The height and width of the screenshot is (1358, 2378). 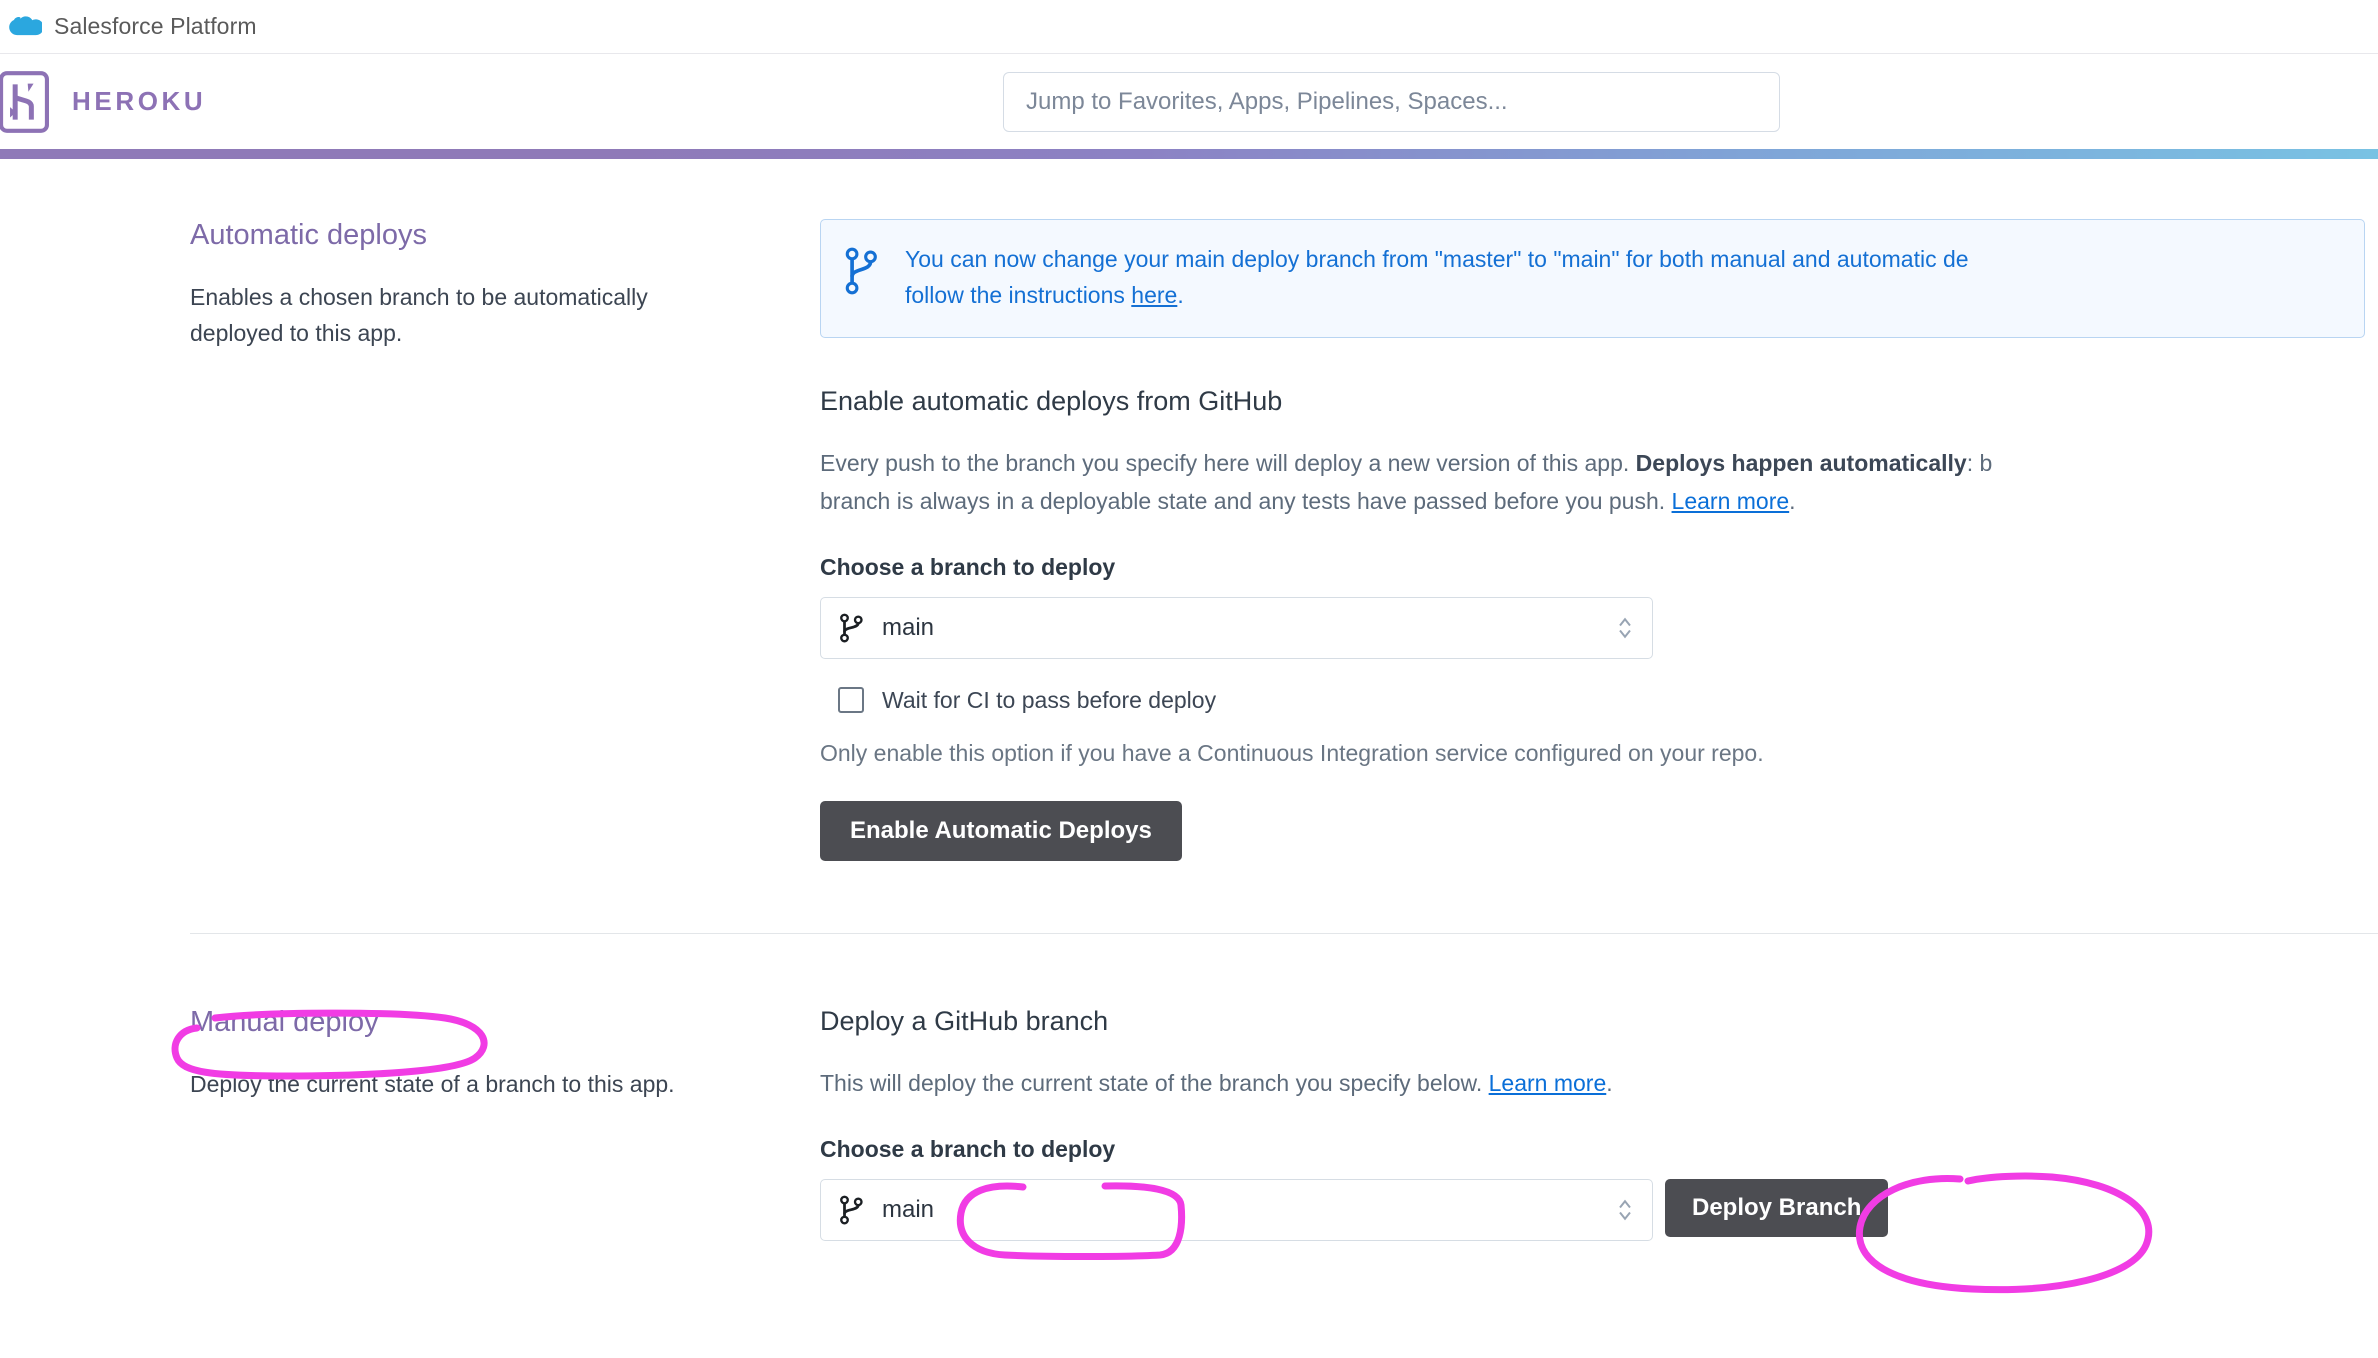 I want to click on salesforce-cloud-icon, so click(x=25, y=25).